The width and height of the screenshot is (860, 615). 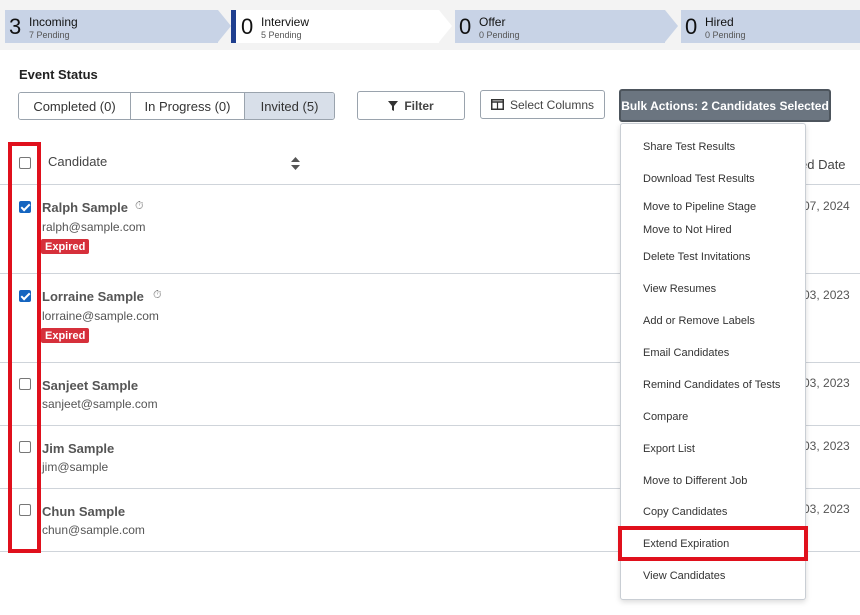 I want to click on select-columns-label: Select Columns, so click(x=552, y=104).